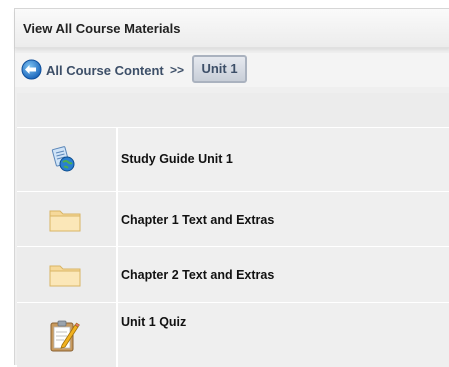  Describe the element at coordinates (102, 28) in the screenshot. I see `page-title: View All Course Materials` at that location.